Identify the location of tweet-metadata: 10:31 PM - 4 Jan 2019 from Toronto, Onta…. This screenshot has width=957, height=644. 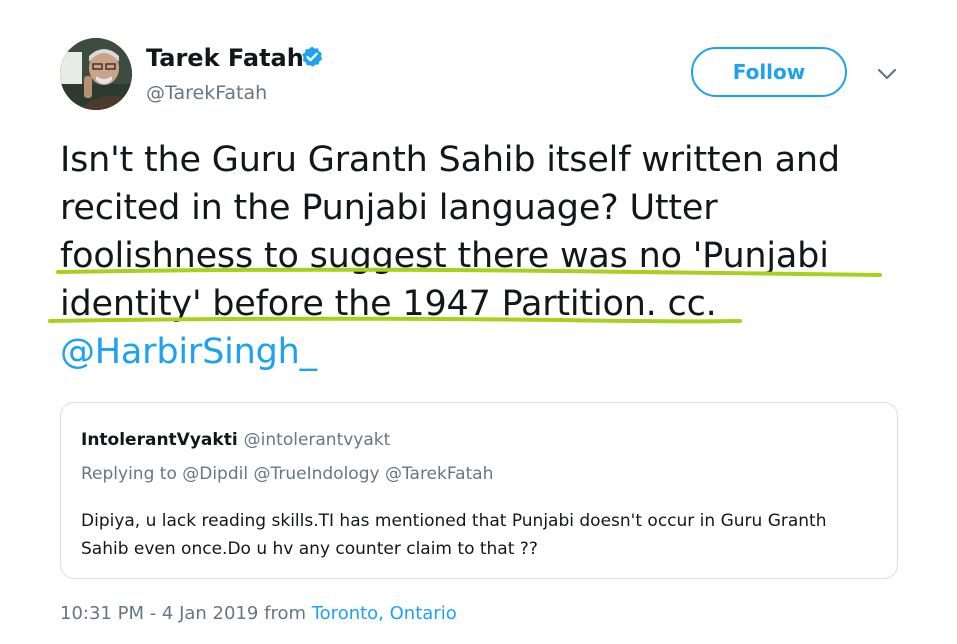
(258, 613).